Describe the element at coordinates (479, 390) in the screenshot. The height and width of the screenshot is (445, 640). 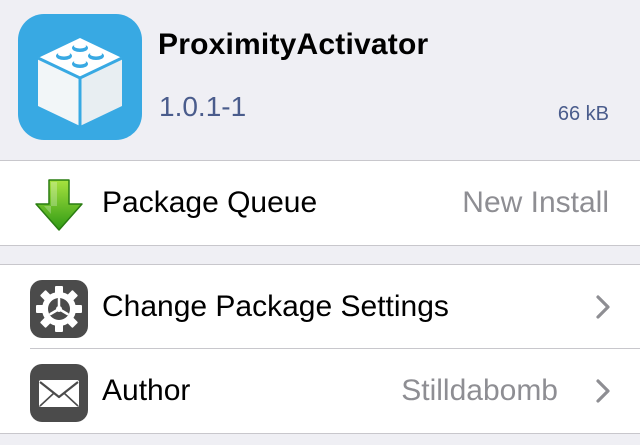
I see `author-value: Stilldabomb` at that location.